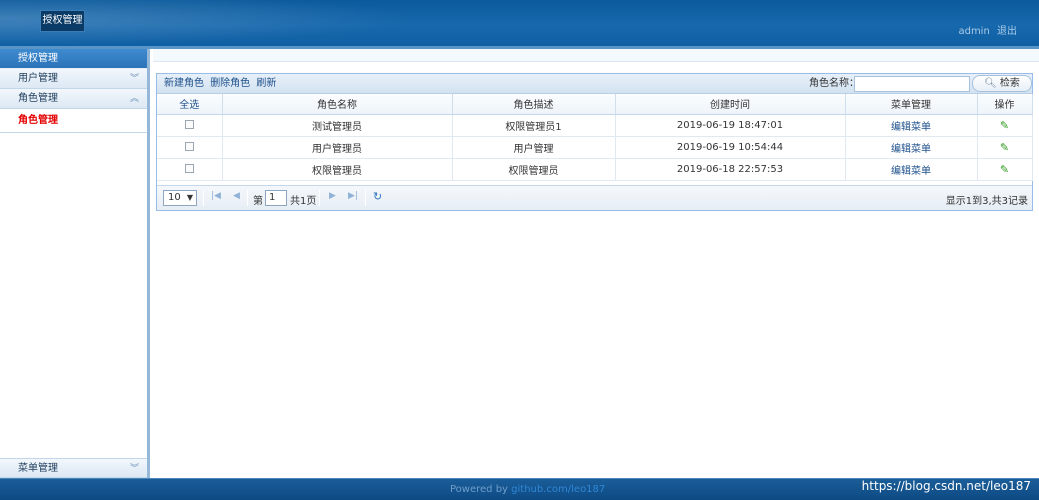 The width and height of the screenshot is (1039, 500). I want to click on table-row: 测试管理员 权限管理员1 2019-06-19 18:47:01 编辑菜单 ✎, so click(595, 125).